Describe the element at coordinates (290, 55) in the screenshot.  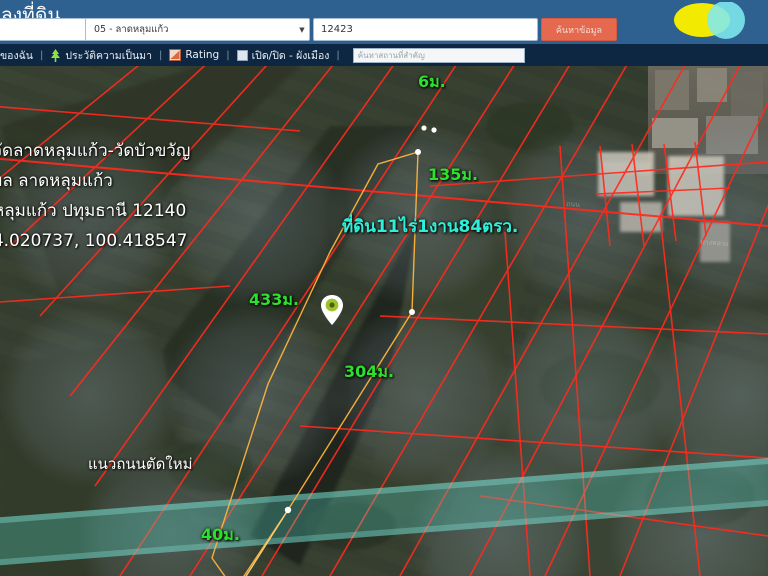
I see `toolbar-label-city-plan: เปิด/ปิด - ผังเมือง` at that location.